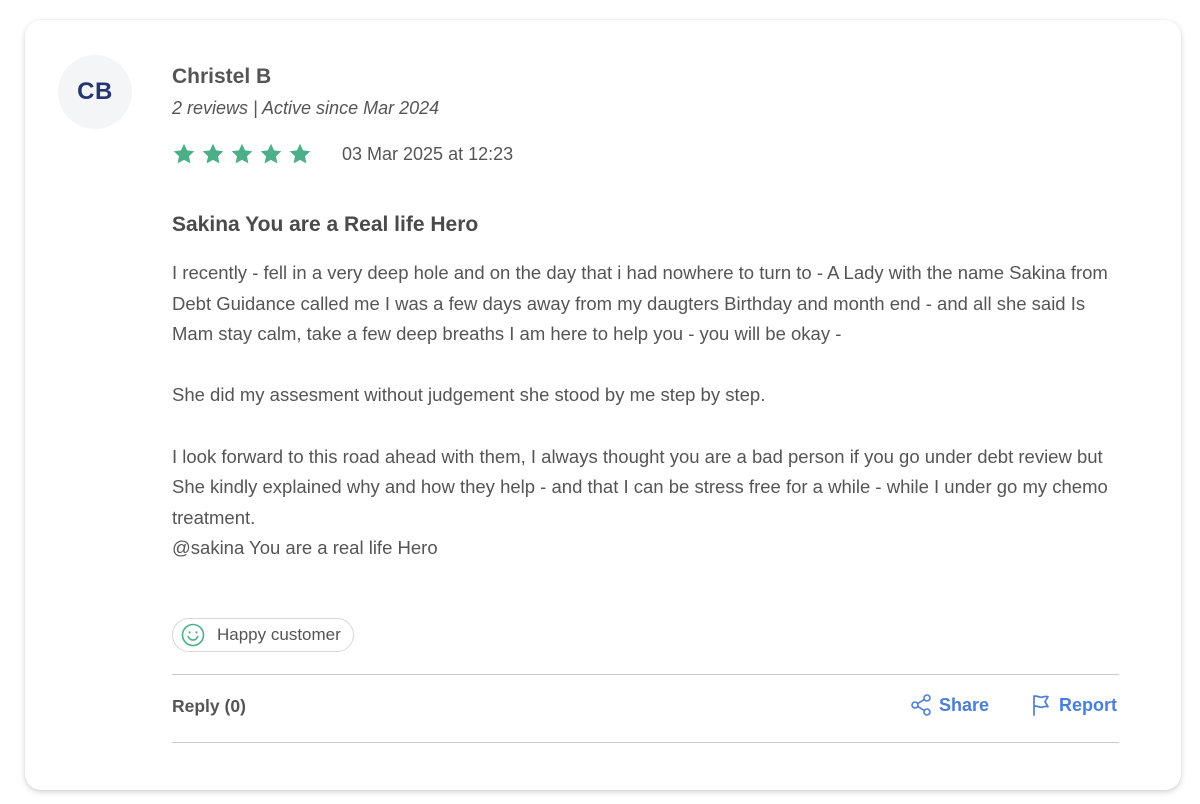 The height and width of the screenshot is (804, 1200). Describe the element at coordinates (1041, 705) in the screenshot. I see `flag-icon` at that location.